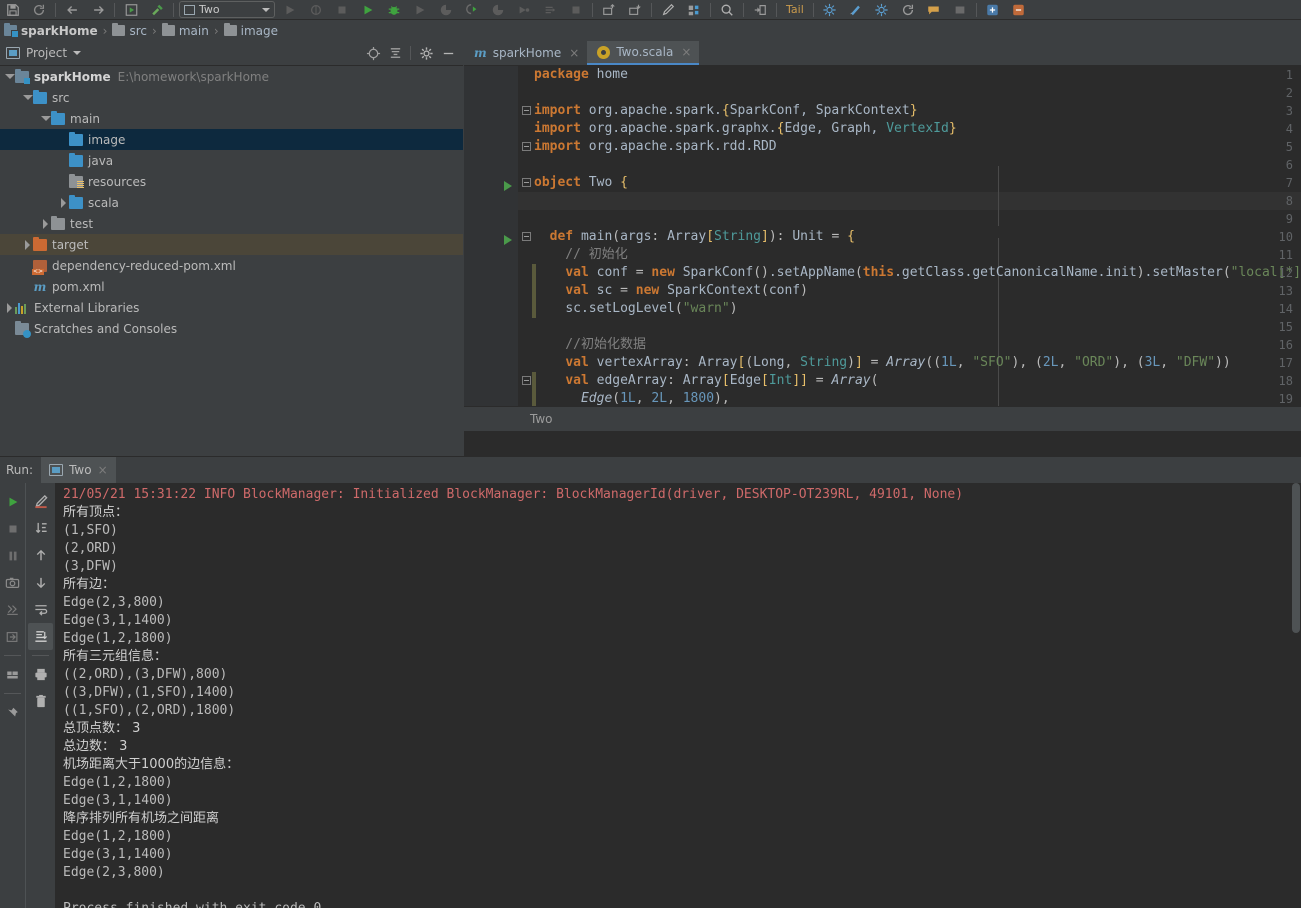 The width and height of the screenshot is (1301, 908). Describe the element at coordinates (373, 53) in the screenshot. I see `locate-icon` at that location.